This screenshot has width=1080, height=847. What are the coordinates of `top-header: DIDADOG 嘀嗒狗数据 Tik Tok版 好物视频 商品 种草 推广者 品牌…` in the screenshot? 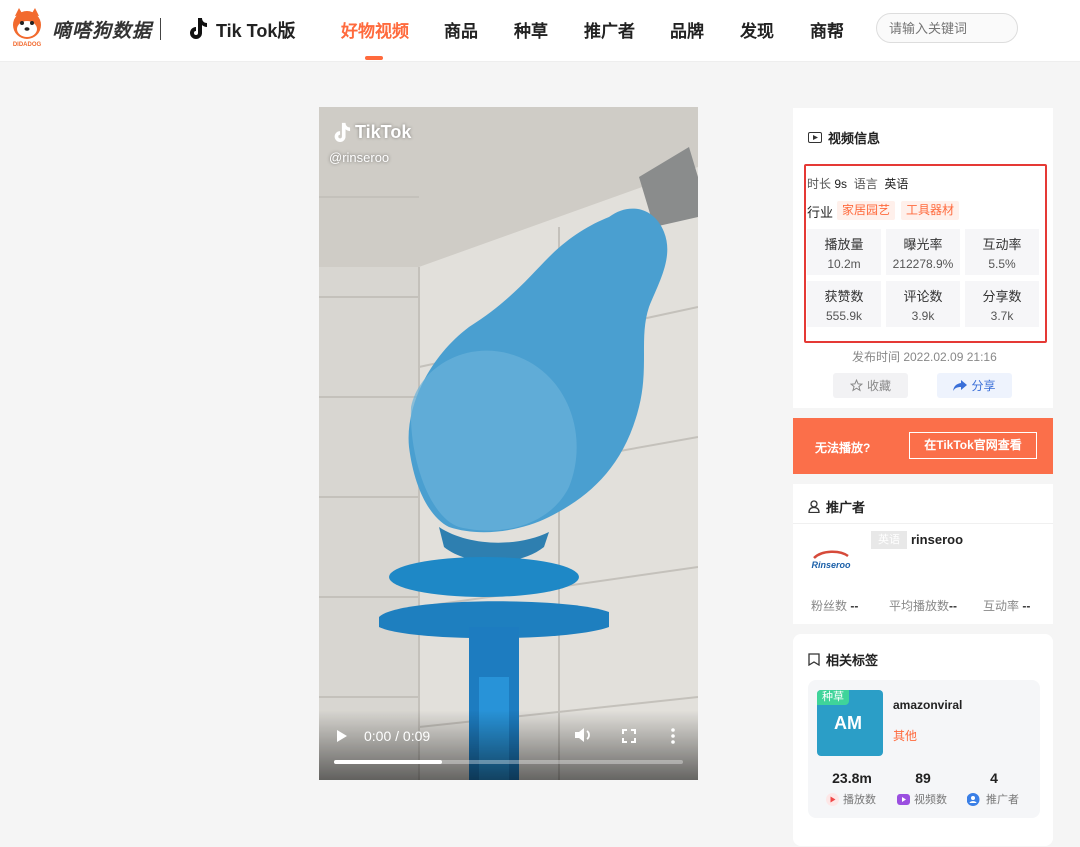 It's located at (540, 31).